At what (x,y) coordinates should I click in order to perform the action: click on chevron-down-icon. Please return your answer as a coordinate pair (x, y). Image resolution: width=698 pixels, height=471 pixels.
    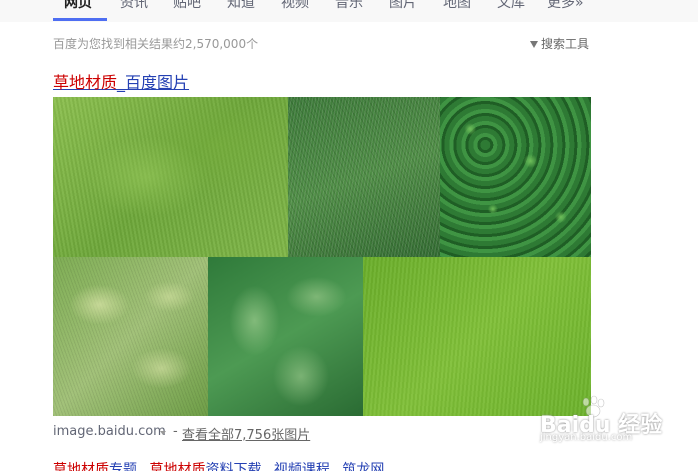
    Looking at the image, I should click on (163, 433).